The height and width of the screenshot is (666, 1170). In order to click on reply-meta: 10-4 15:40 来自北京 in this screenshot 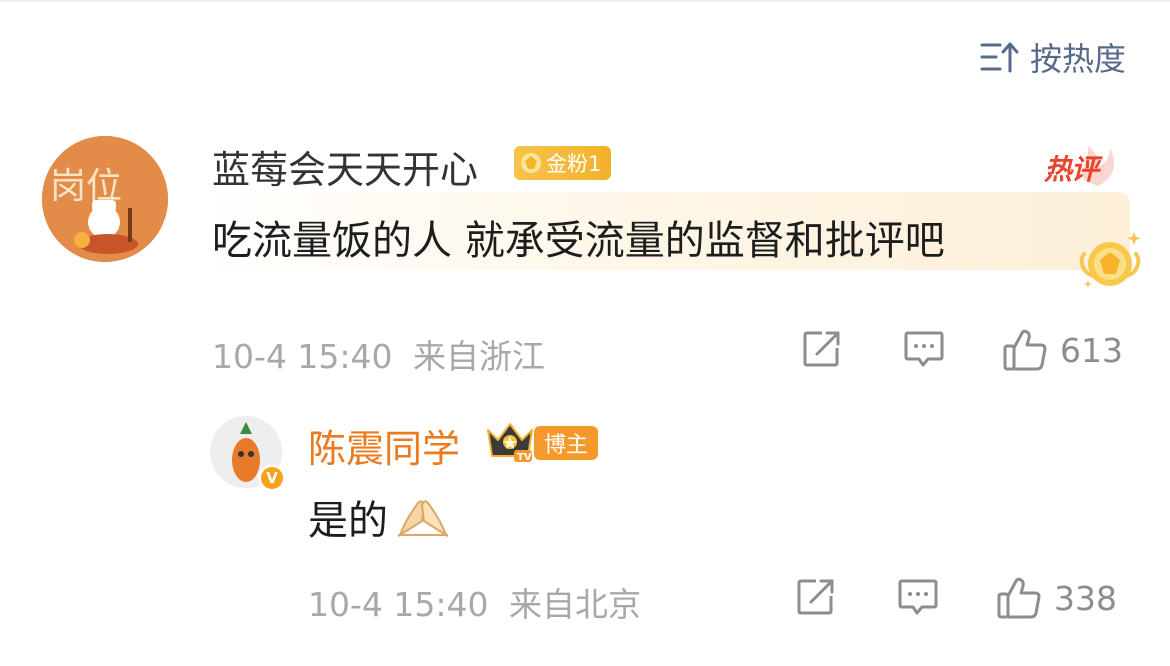, I will do `click(474, 602)`.